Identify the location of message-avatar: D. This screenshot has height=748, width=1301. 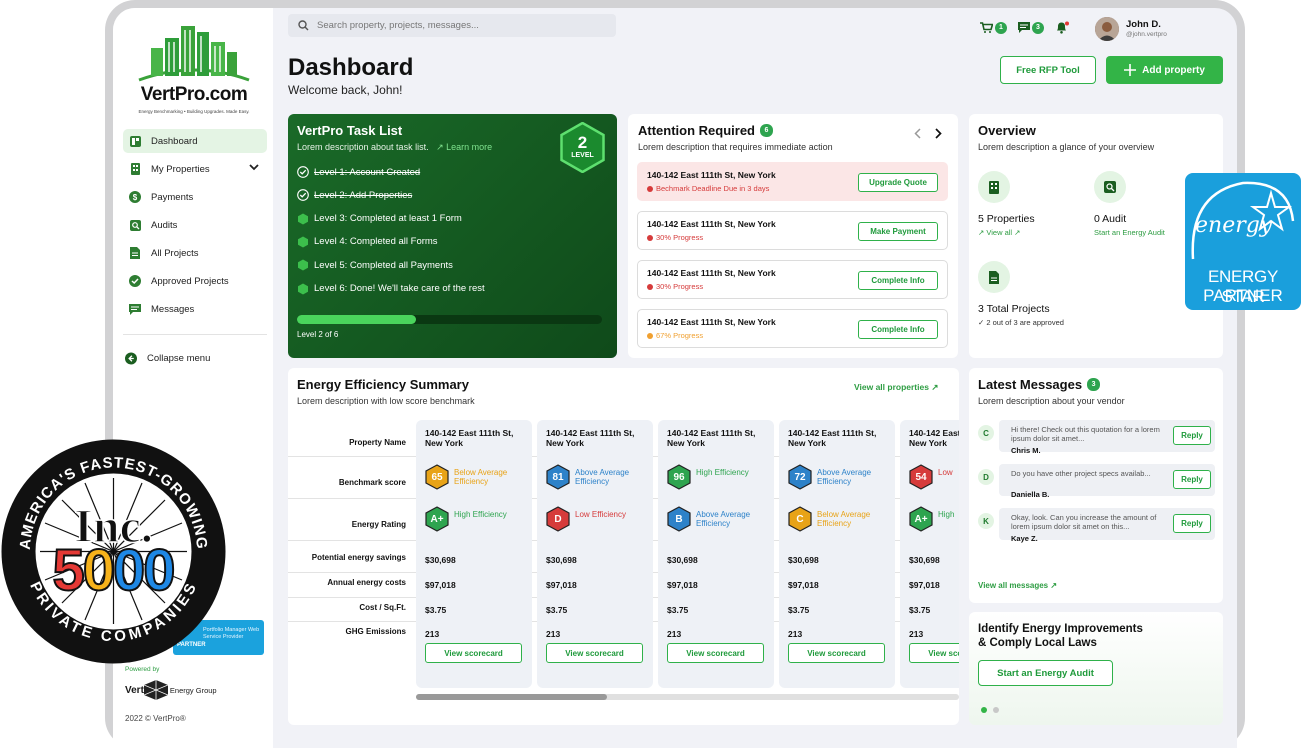
(986, 477).